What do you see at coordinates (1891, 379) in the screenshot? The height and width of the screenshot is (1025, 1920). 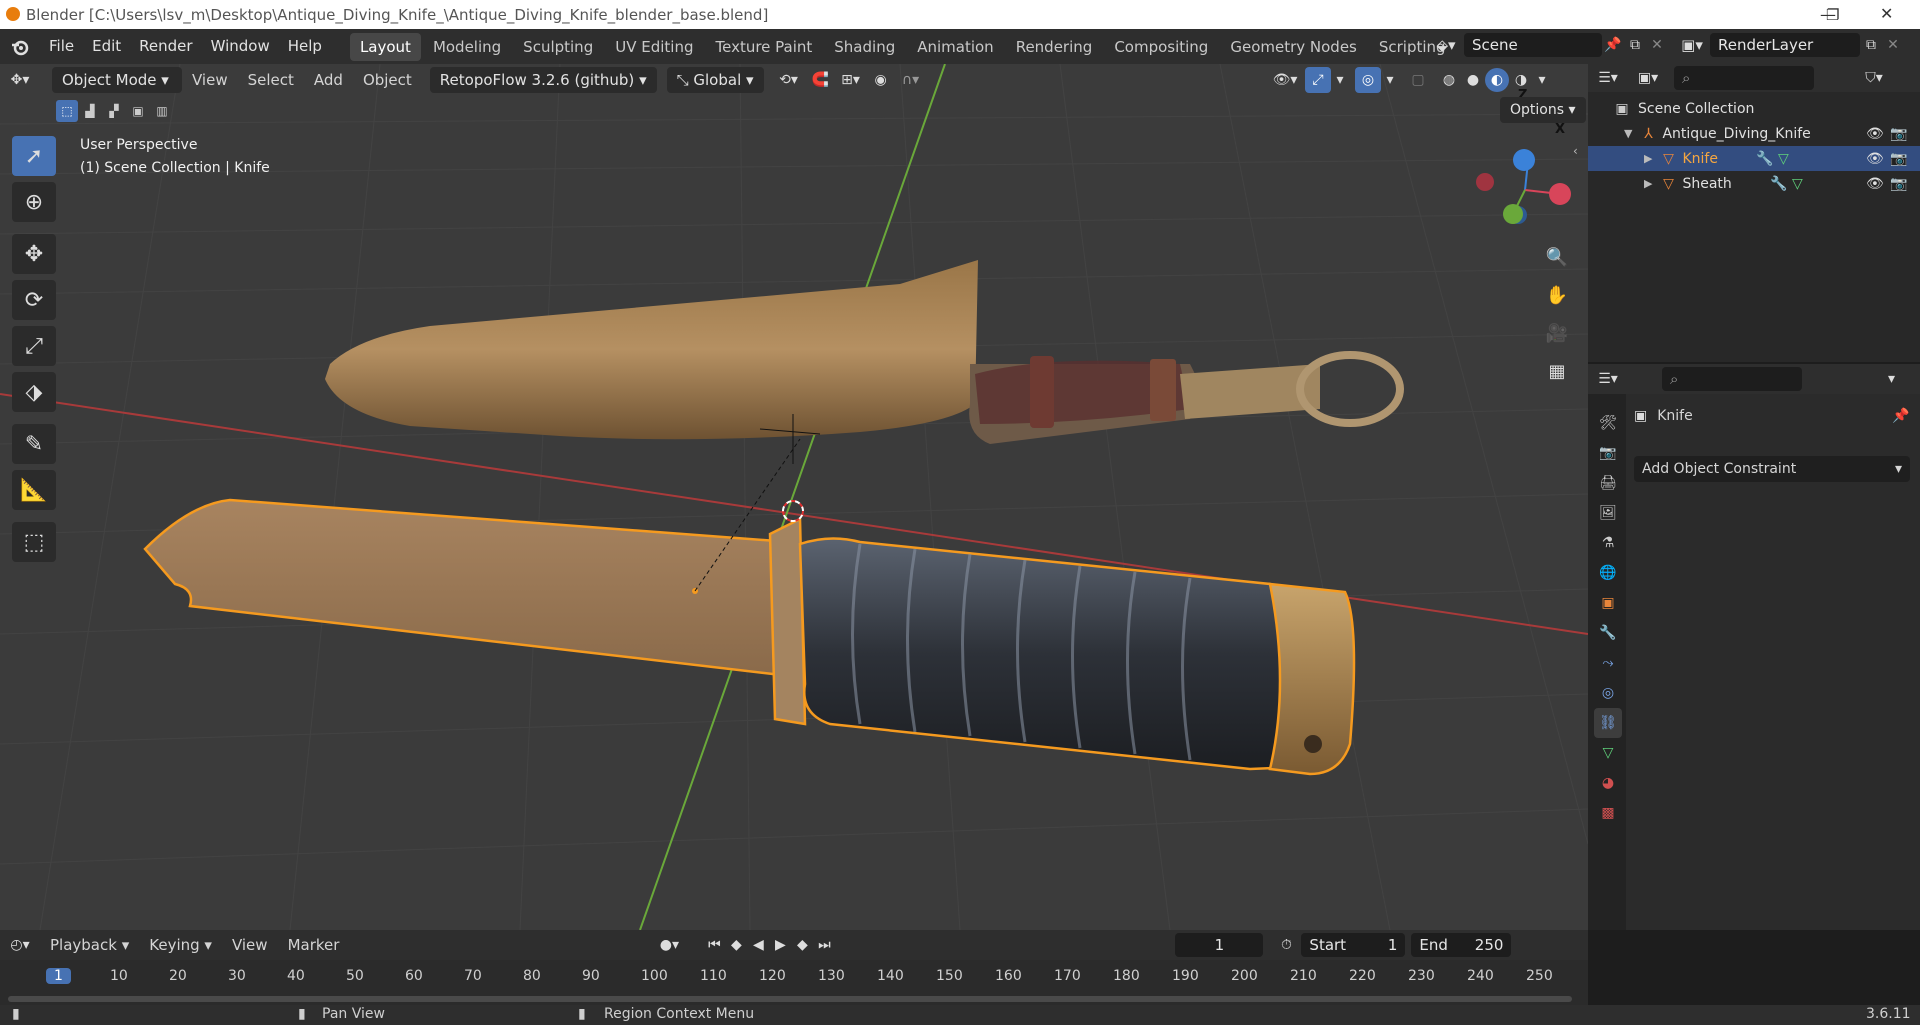 I see `panel-dropdown-icon: ▾` at bounding box center [1891, 379].